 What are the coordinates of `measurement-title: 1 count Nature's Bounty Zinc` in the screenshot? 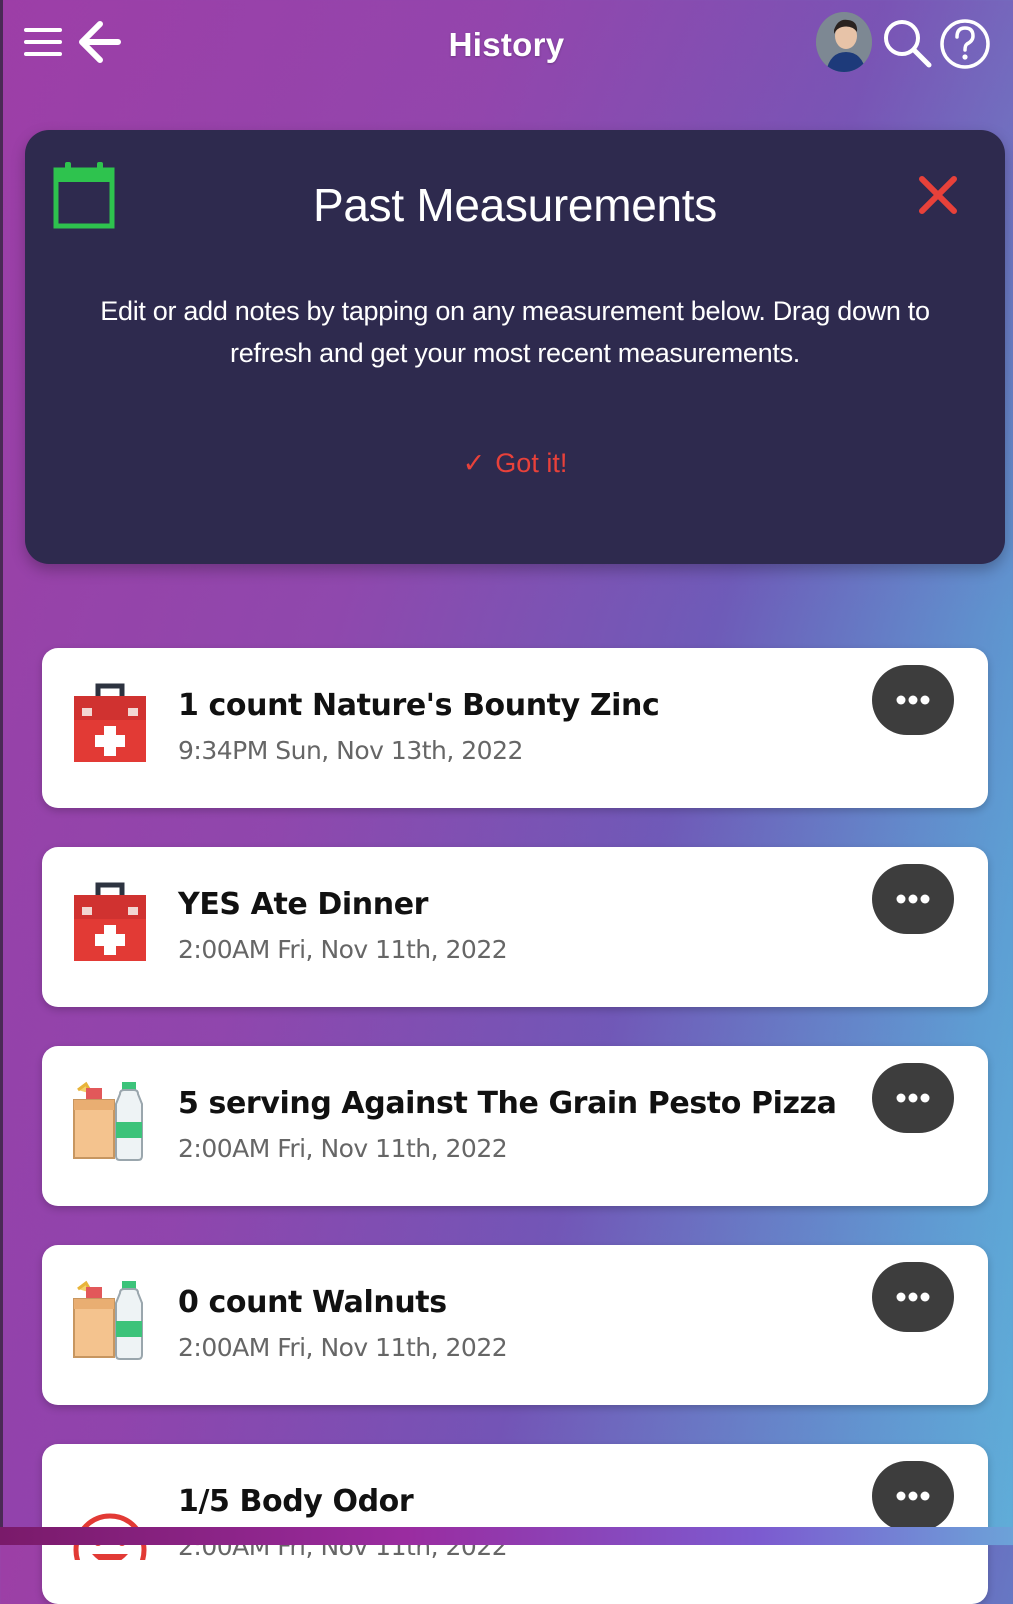 It's located at (419, 705).